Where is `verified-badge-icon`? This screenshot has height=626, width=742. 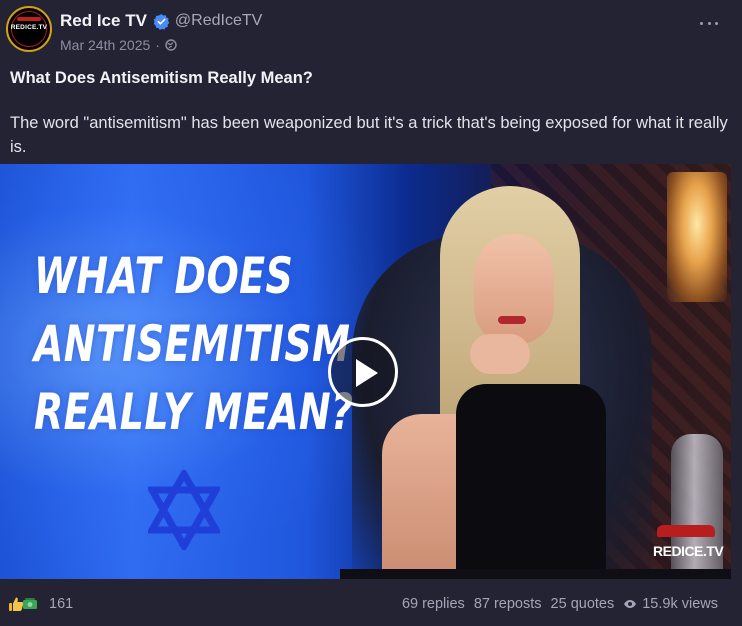
verified-badge-icon is located at coordinates (161, 21).